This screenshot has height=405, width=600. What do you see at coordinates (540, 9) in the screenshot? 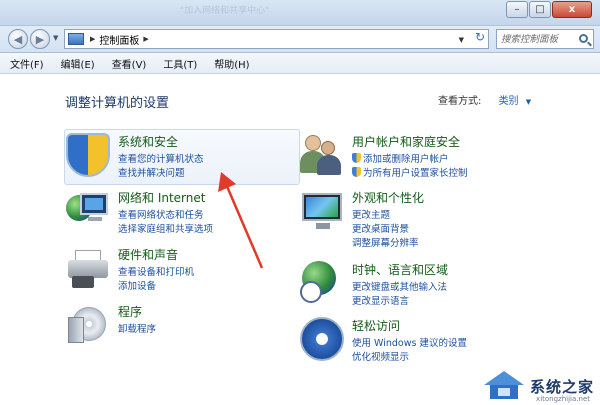
I see `maximize-button: □` at bounding box center [540, 9].